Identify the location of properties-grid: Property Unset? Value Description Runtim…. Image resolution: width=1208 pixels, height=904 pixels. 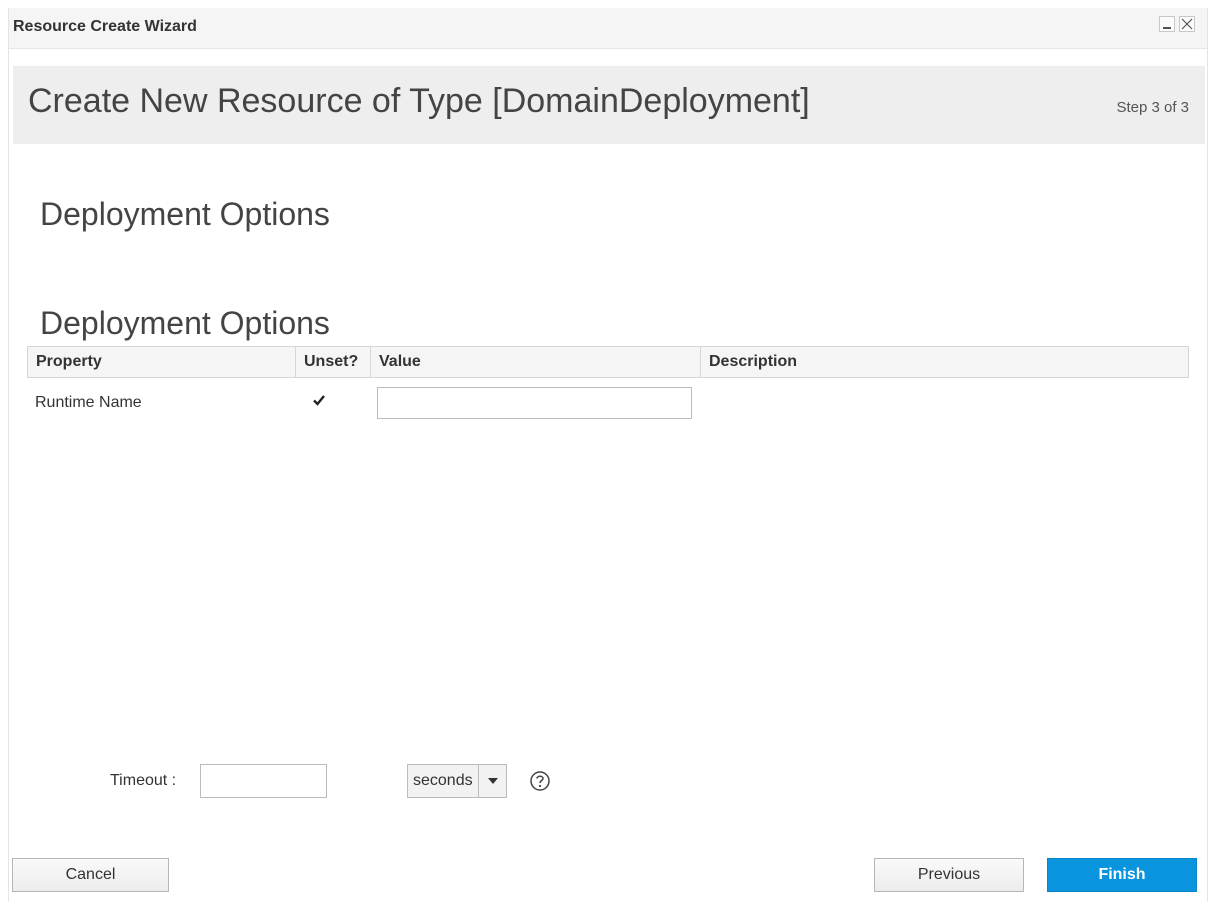
(608, 387).